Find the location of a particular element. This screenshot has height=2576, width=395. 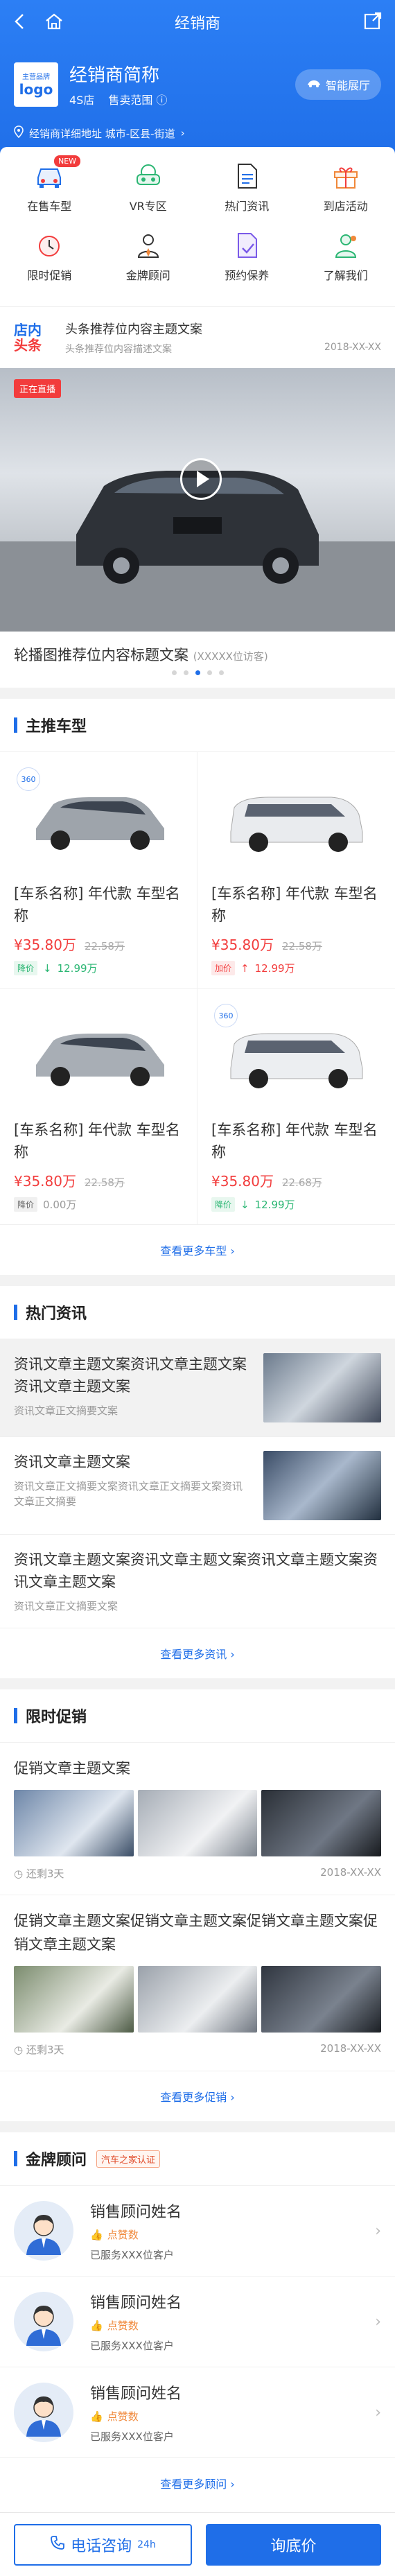

advisor-avatar is located at coordinates (43, 2231).